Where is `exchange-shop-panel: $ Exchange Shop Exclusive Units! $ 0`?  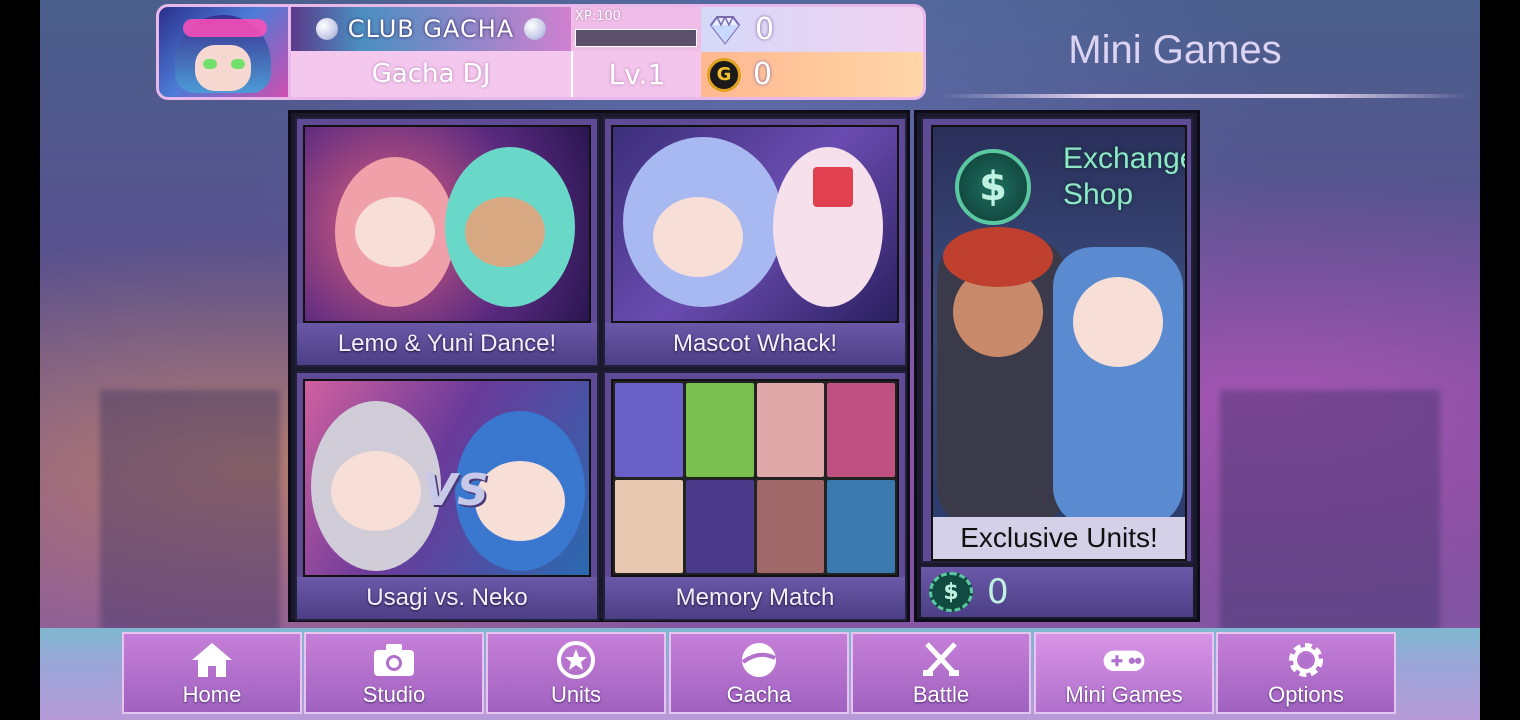 exchange-shop-panel: $ Exchange Shop Exclusive Units! $ 0 is located at coordinates (1057, 366).